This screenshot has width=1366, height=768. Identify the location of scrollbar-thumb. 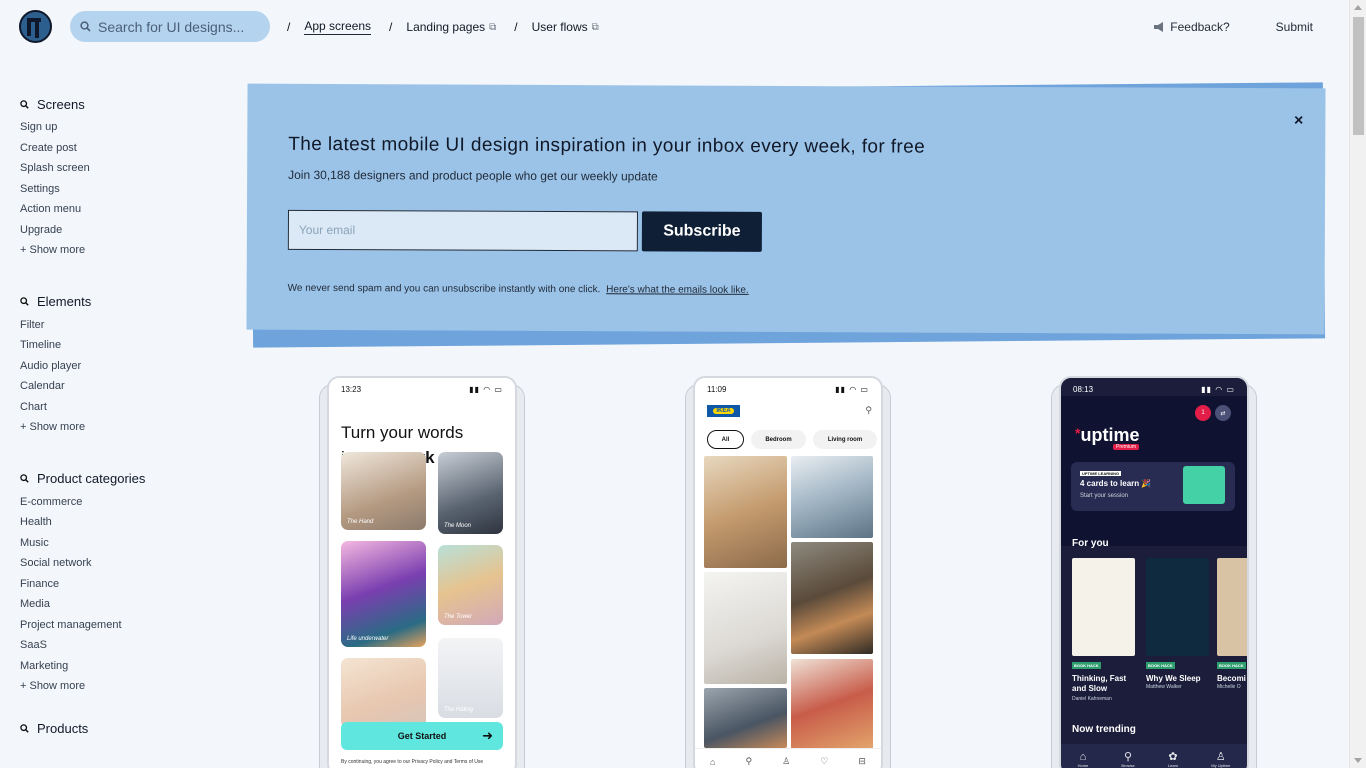
(1358, 76).